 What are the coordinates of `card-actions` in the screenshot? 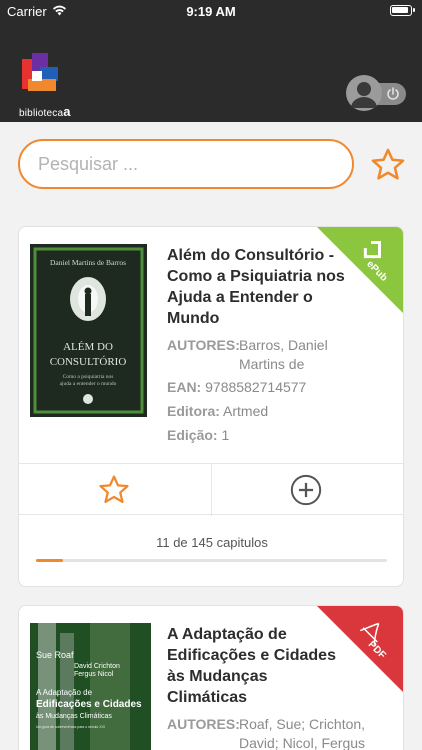 It's located at (211, 489).